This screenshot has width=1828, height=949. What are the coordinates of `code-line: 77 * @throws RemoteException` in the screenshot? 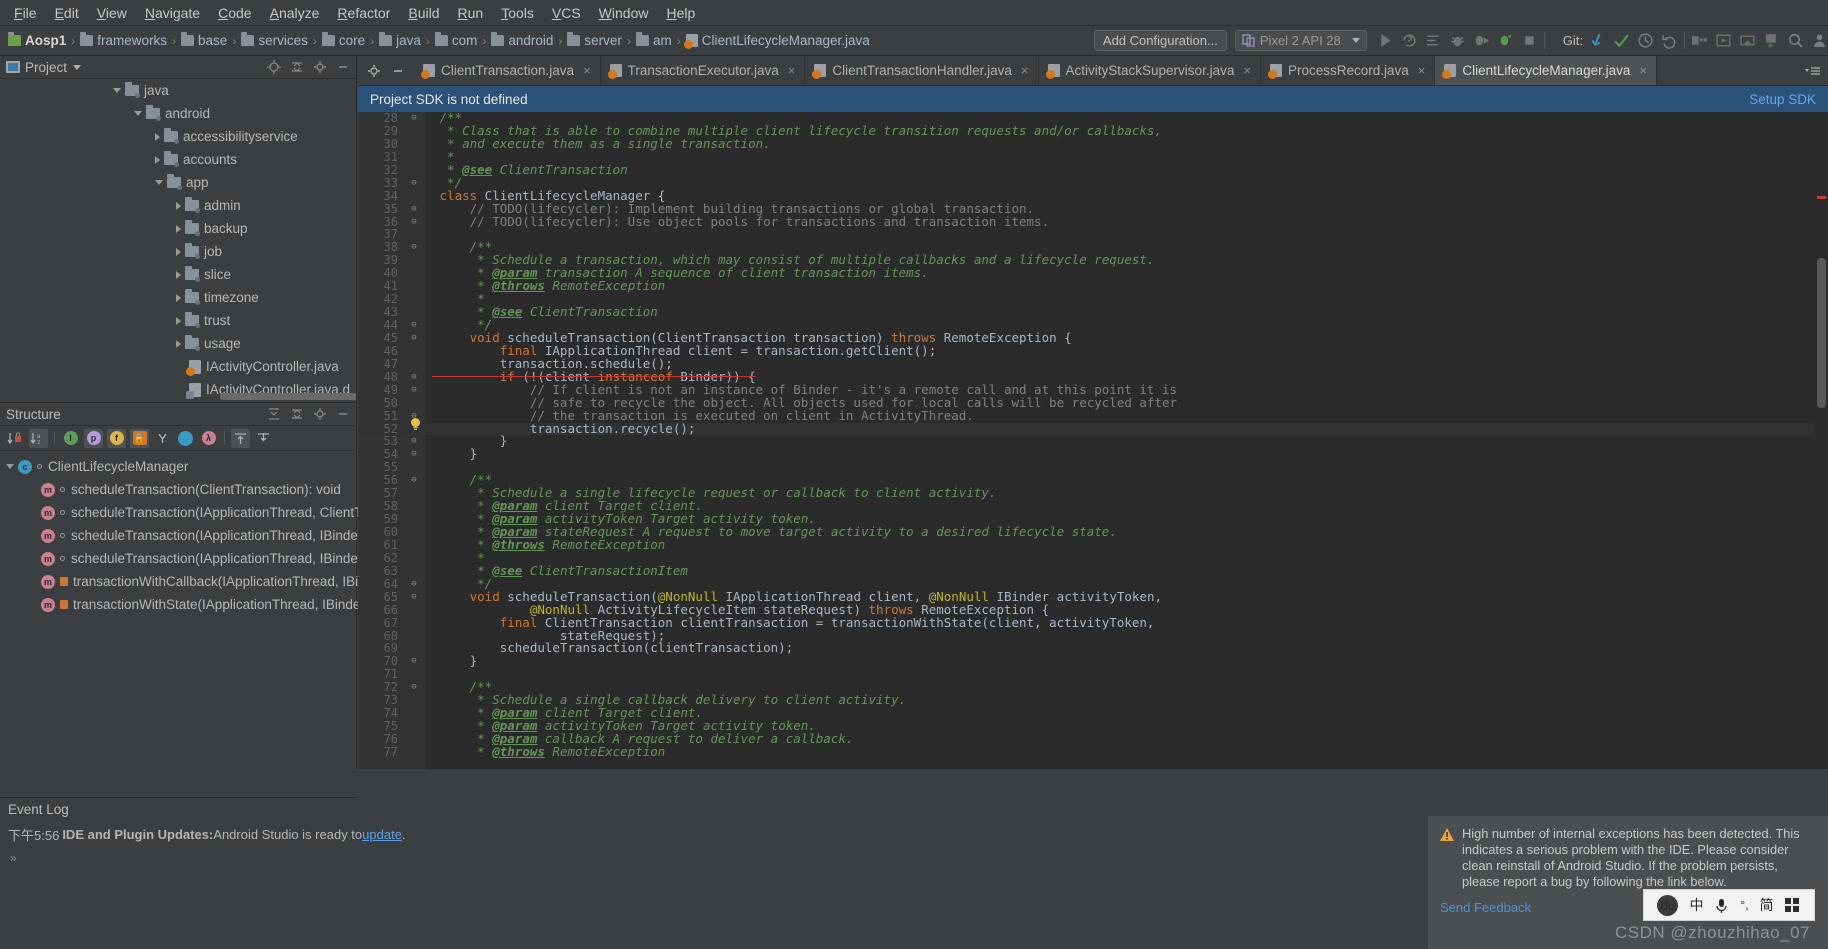 It's located at (1093, 752).